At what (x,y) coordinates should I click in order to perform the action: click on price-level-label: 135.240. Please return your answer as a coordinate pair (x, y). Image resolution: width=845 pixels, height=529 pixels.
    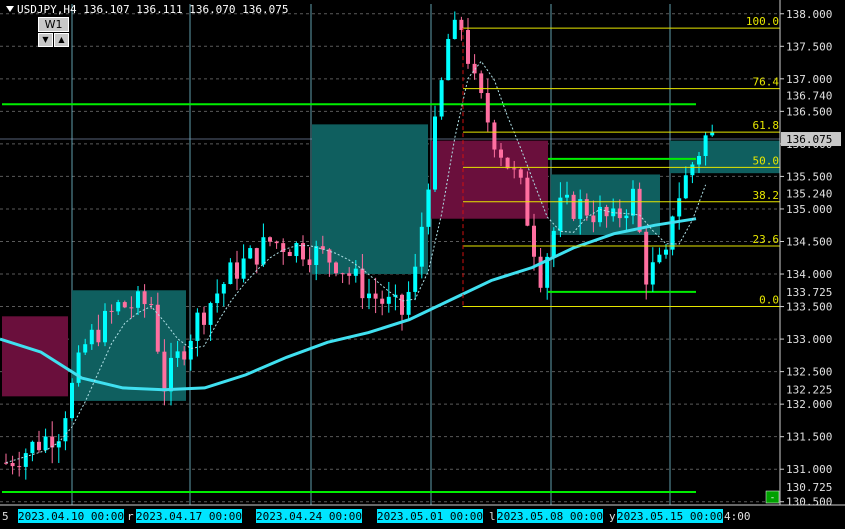
    Looking at the image, I should click on (809, 193).